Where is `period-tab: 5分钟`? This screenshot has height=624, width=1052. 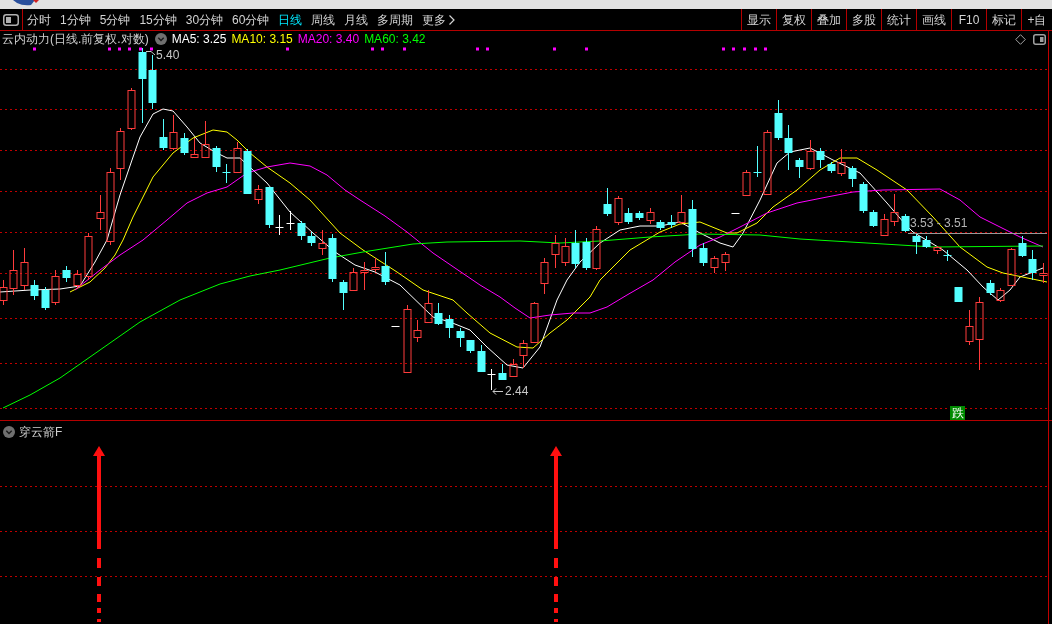 period-tab: 5分钟 is located at coordinates (115, 19).